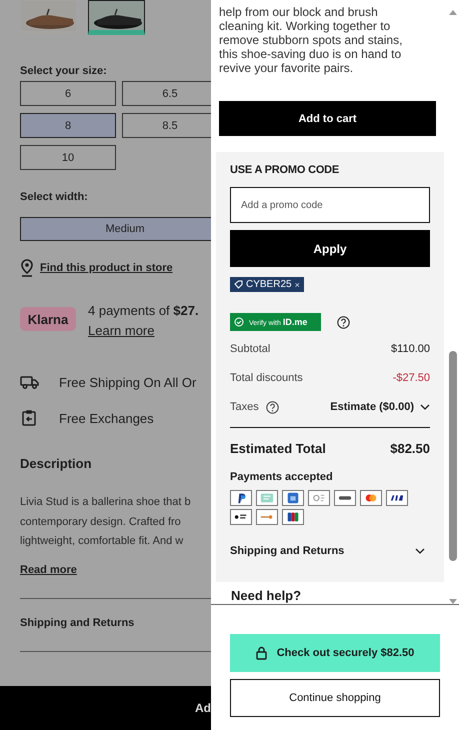  What do you see at coordinates (106, 268) in the screenshot?
I see `store-link: Find this product in store` at bounding box center [106, 268].